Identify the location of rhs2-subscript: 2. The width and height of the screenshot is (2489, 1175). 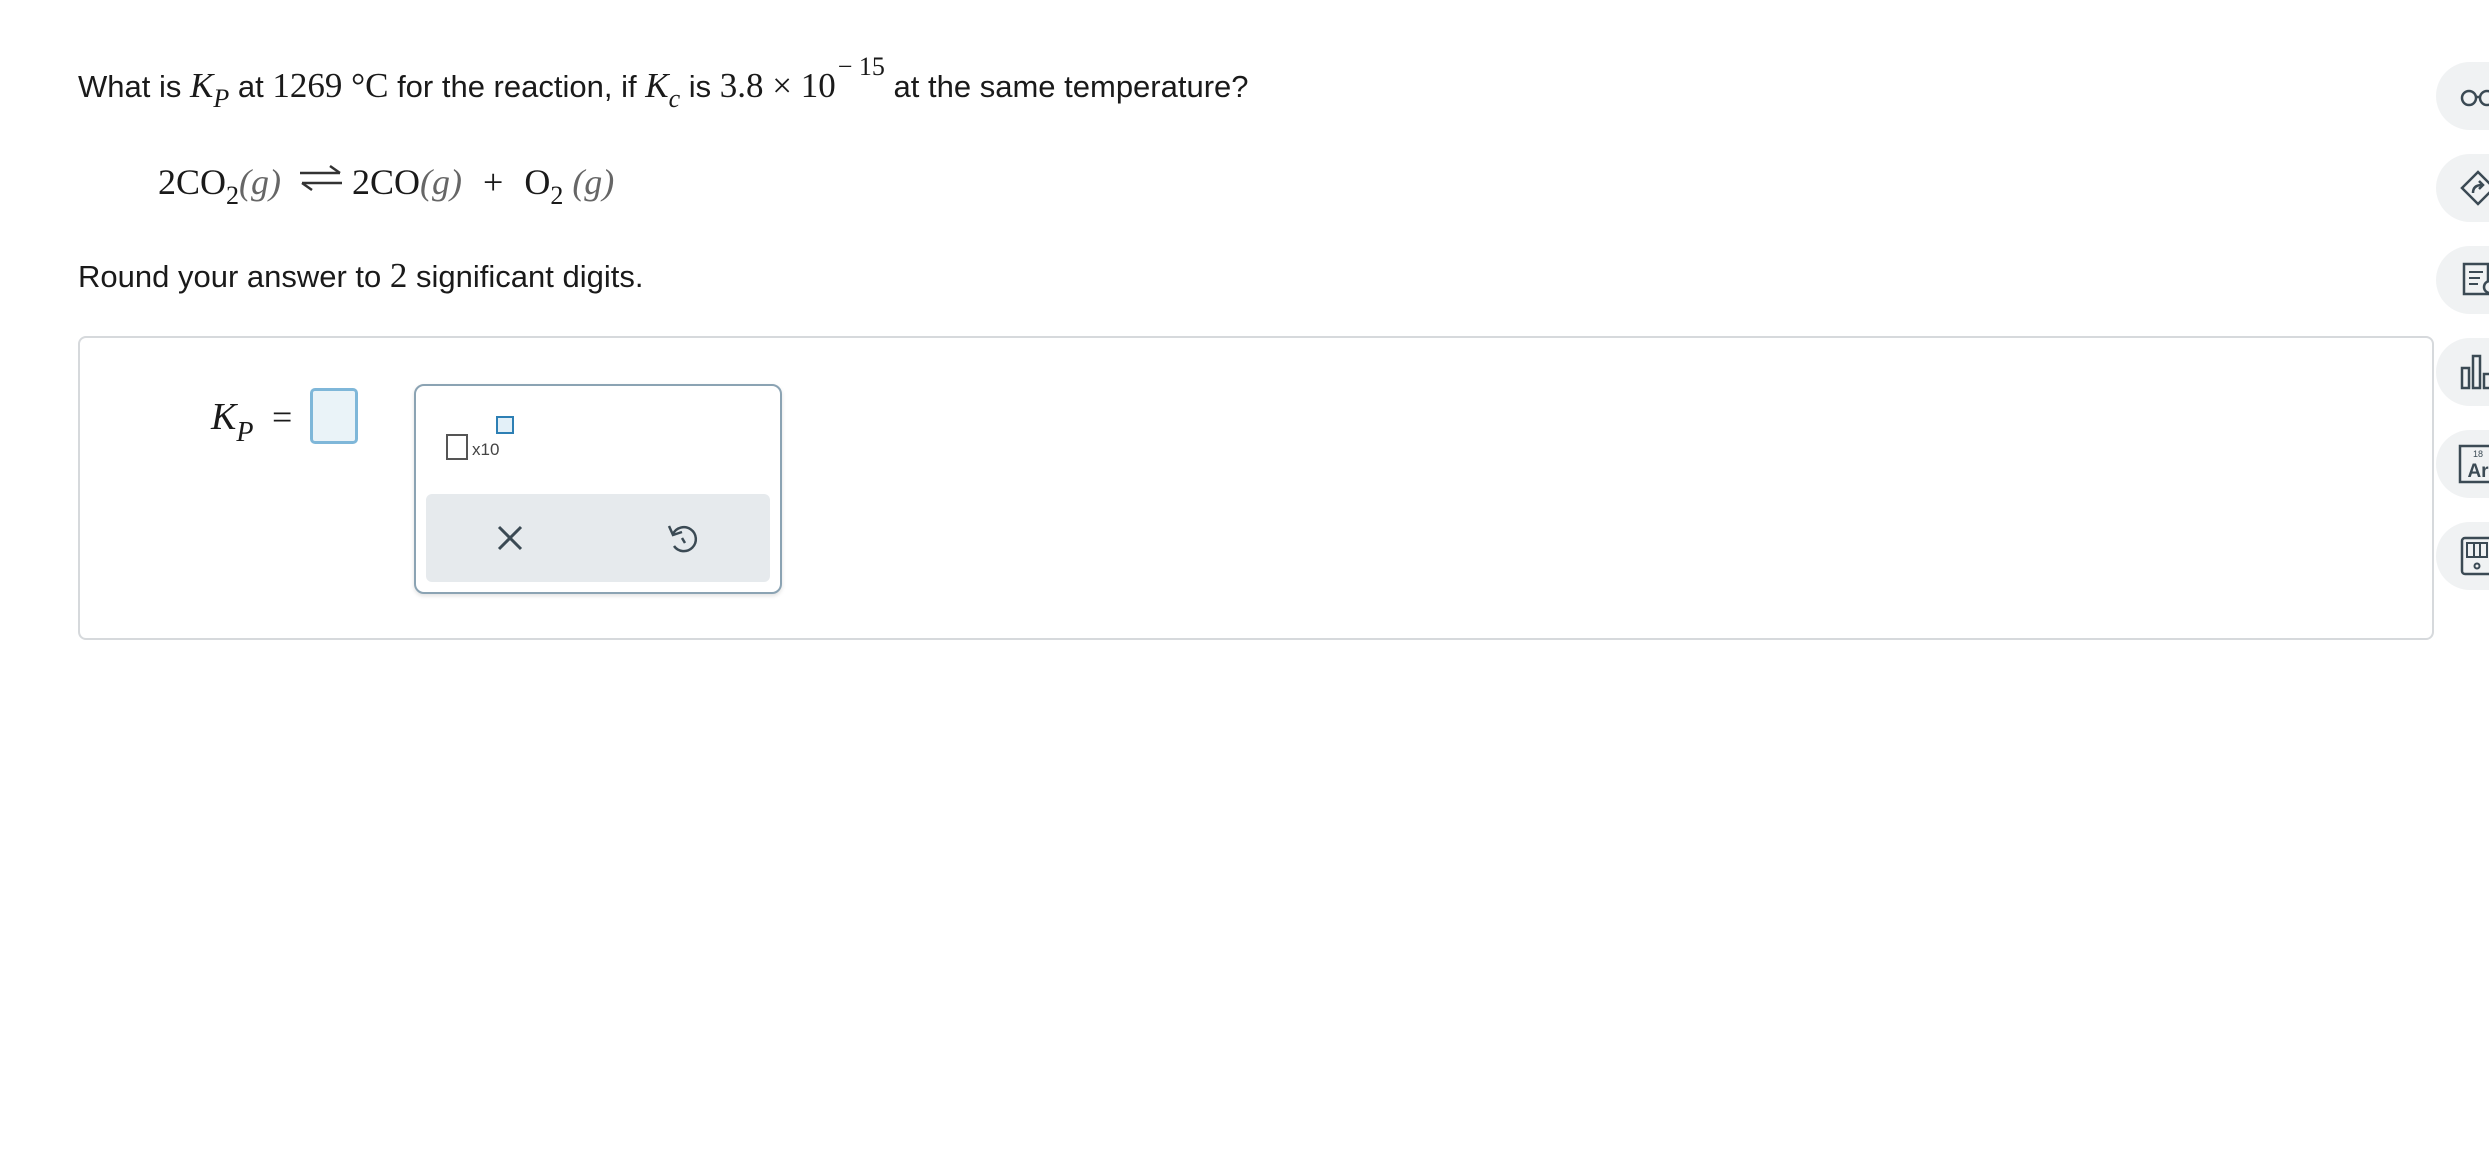
(557, 195).